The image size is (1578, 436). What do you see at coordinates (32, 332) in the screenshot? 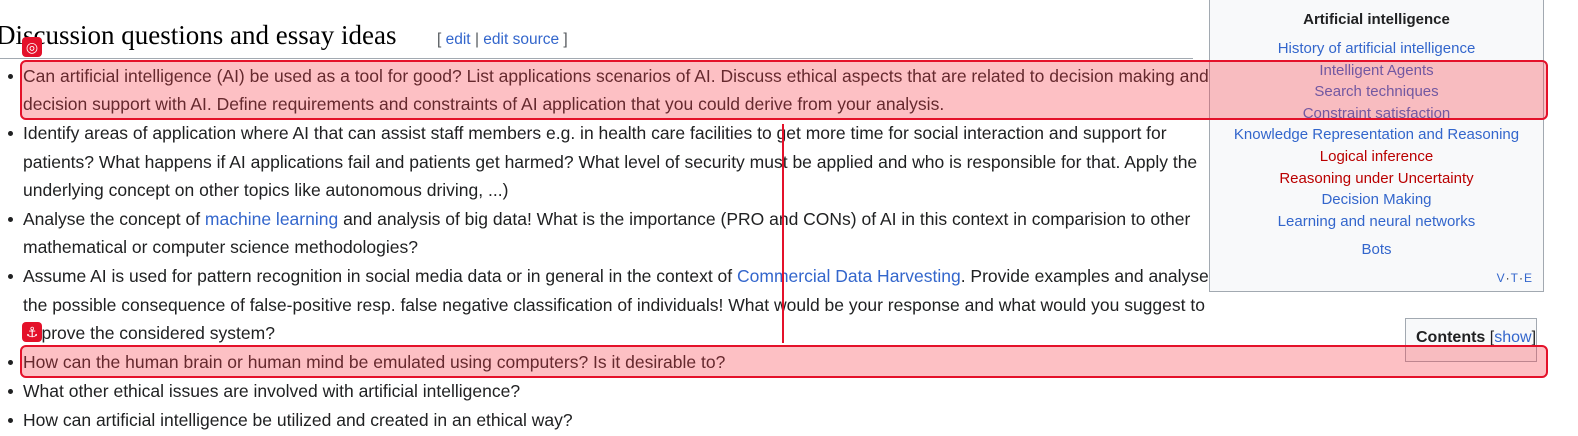
I see `anchor-icon: ⚓` at bounding box center [32, 332].